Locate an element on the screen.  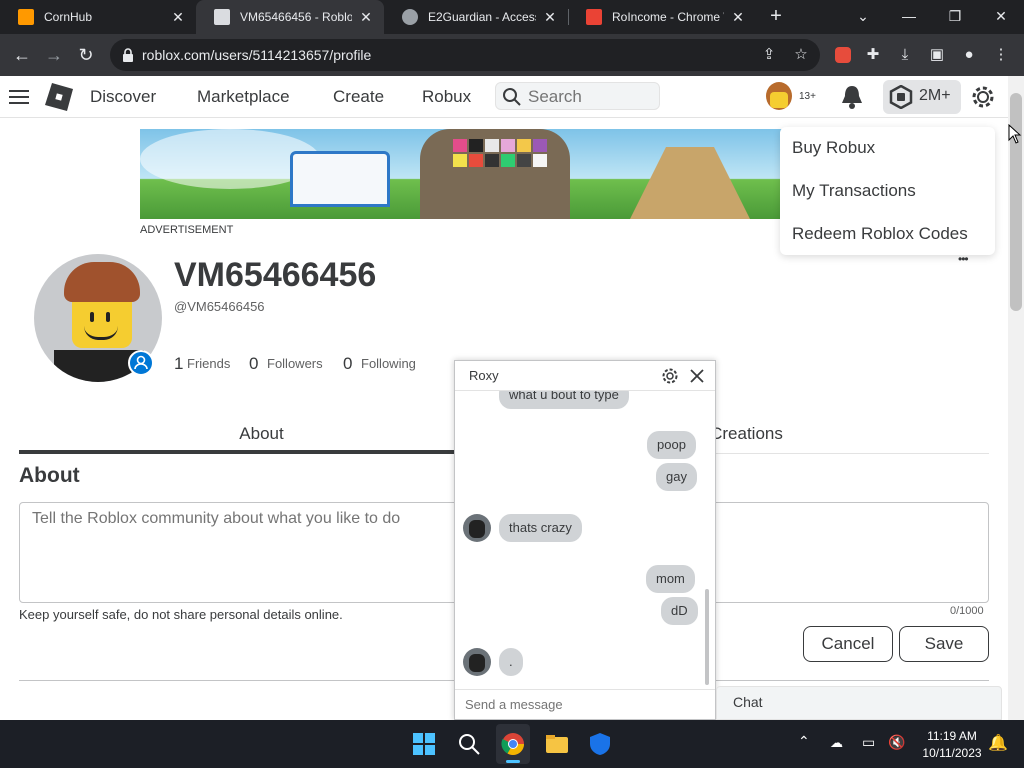
tab-title: CornHub is located at coordinates (68, 17).